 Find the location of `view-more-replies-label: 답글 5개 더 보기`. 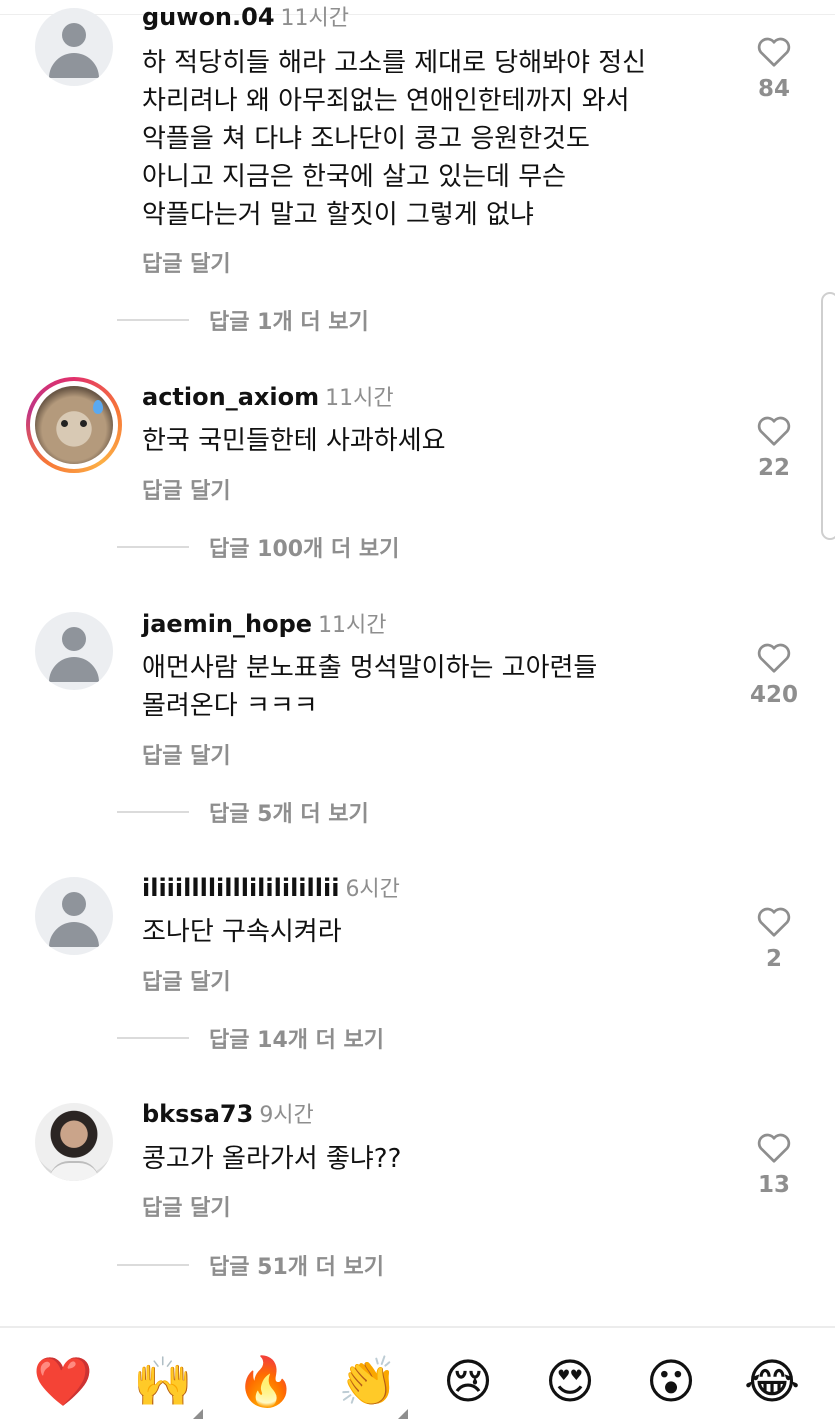

view-more-replies-label: 답글 5개 더 보기 is located at coordinates (289, 812).